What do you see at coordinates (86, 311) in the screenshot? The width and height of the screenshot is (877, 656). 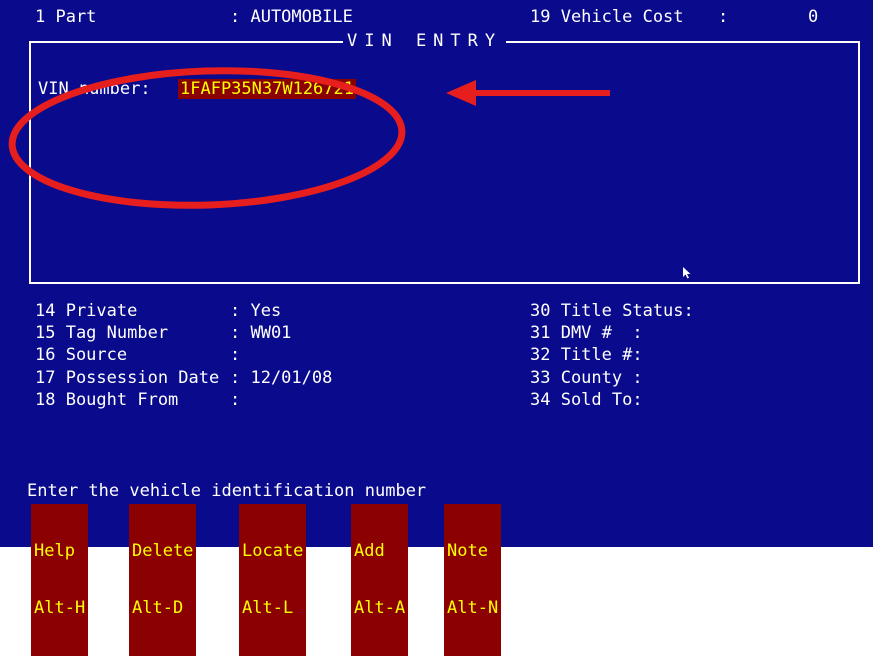 I see `private-label: 14 Private` at bounding box center [86, 311].